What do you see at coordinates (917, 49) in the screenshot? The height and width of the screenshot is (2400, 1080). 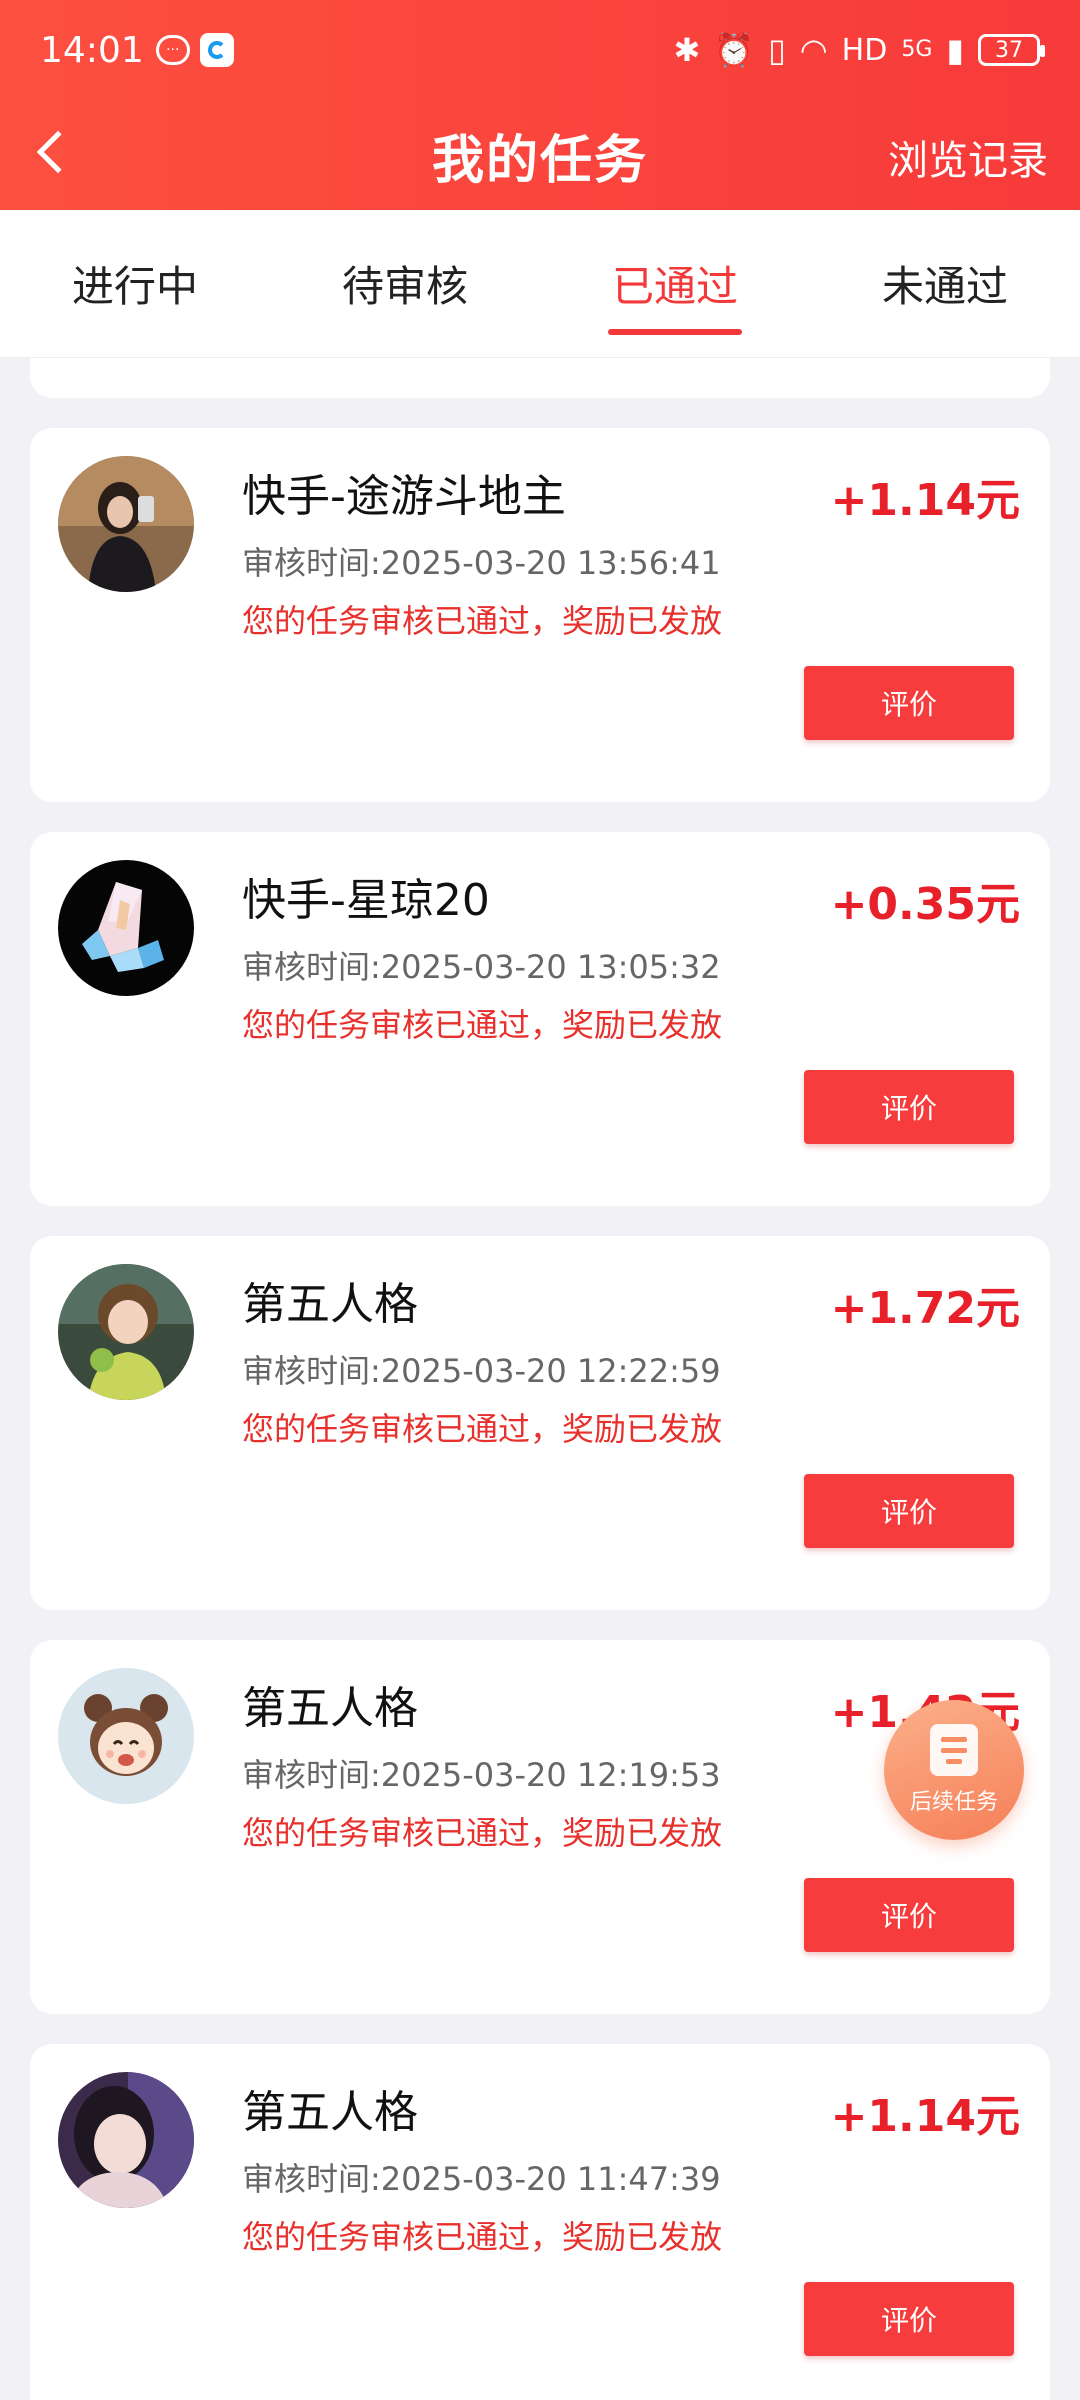 I see `signal-5g-icon: 5G` at bounding box center [917, 49].